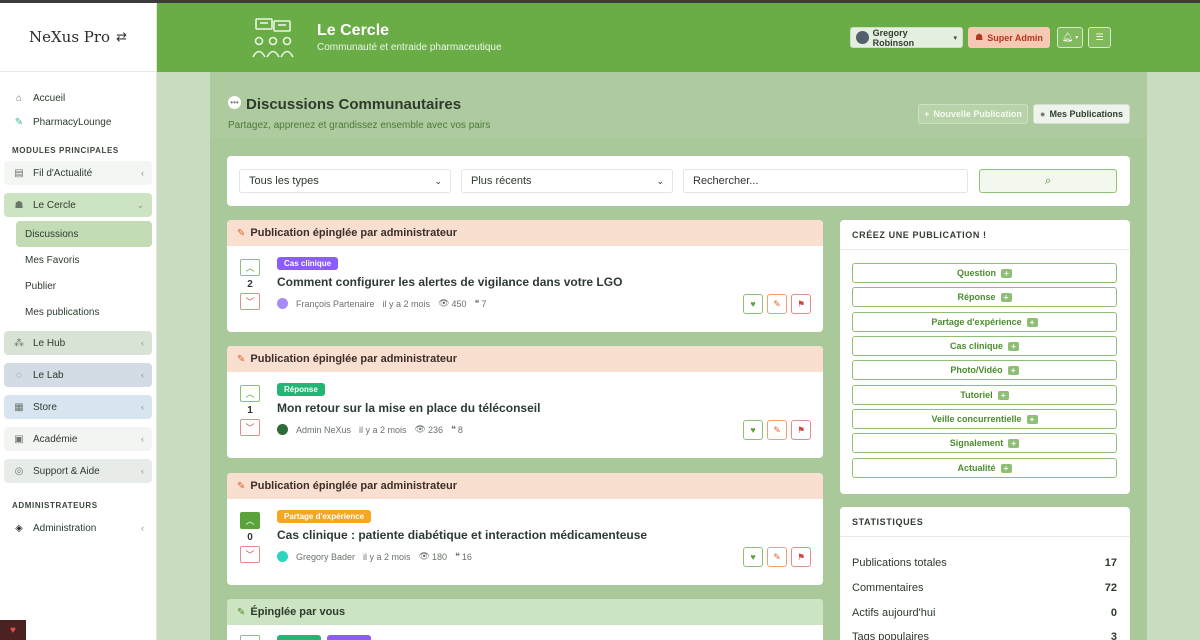  Describe the element at coordinates (324, 516) in the screenshot. I see `post-tag: Partage d'expérience` at that location.